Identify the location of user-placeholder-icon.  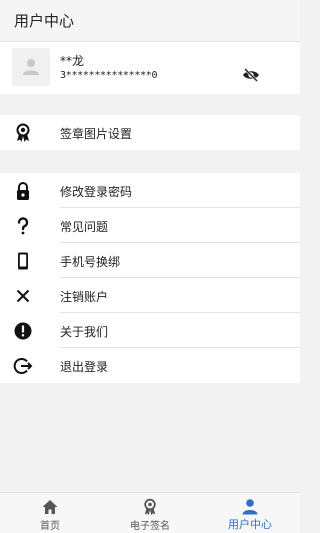
(31, 67).